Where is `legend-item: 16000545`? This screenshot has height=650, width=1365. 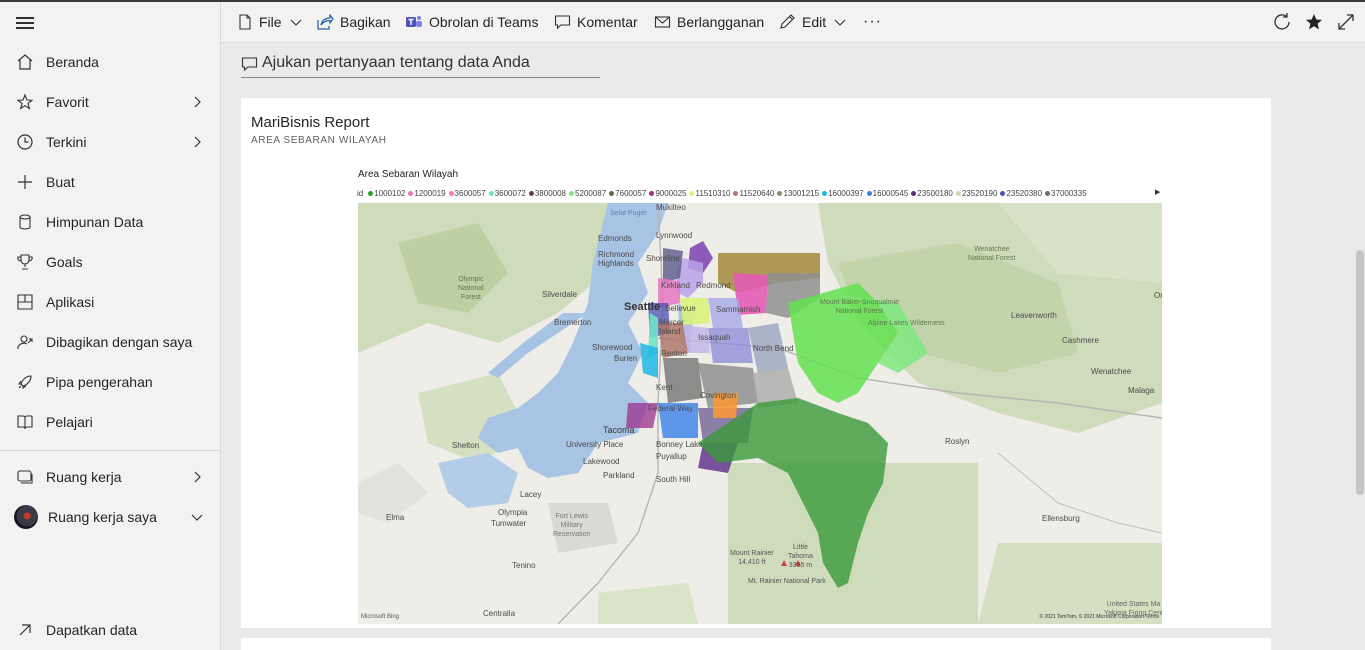
legend-item: 16000545 is located at coordinates (887, 193).